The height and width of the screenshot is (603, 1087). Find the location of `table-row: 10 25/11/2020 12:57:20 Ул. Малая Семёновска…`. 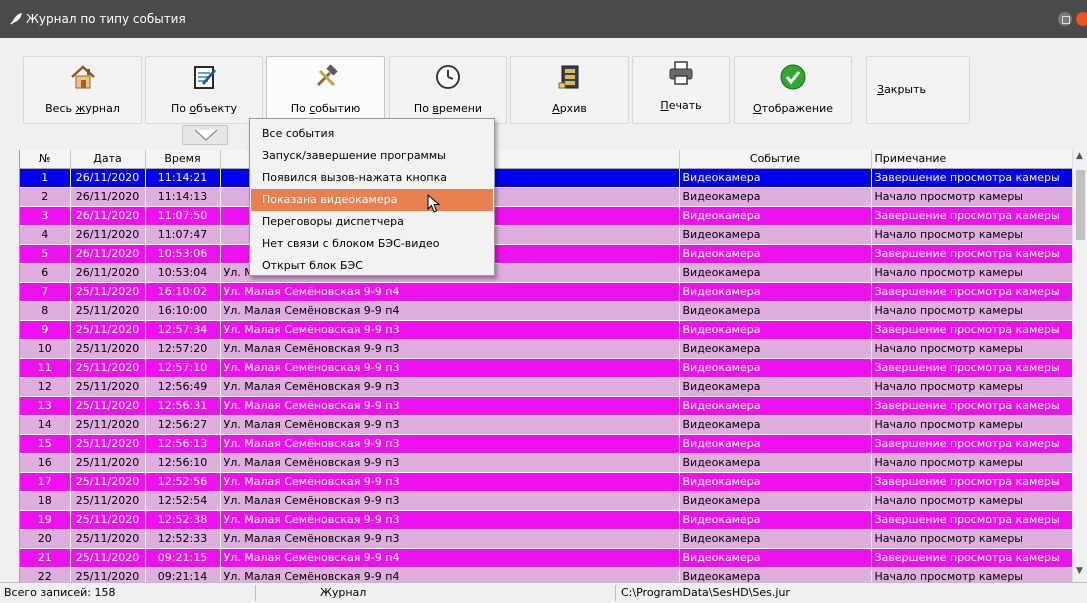

table-row: 10 25/11/2020 12:57:20 Ул. Малая Семёновска… is located at coordinates (548, 349).